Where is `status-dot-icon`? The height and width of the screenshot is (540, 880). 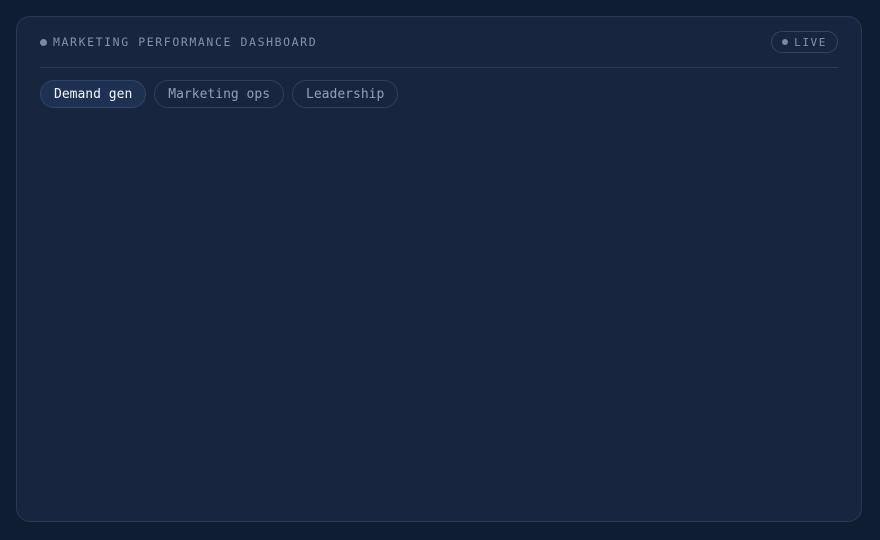
status-dot-icon is located at coordinates (43, 42).